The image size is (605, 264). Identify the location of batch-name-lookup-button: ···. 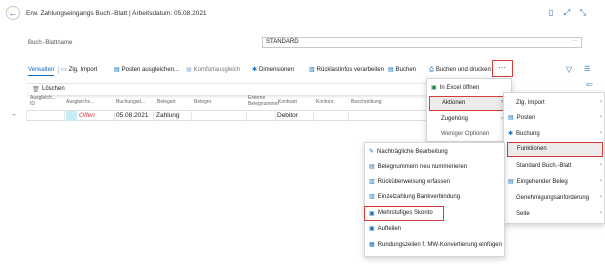
(575, 41).